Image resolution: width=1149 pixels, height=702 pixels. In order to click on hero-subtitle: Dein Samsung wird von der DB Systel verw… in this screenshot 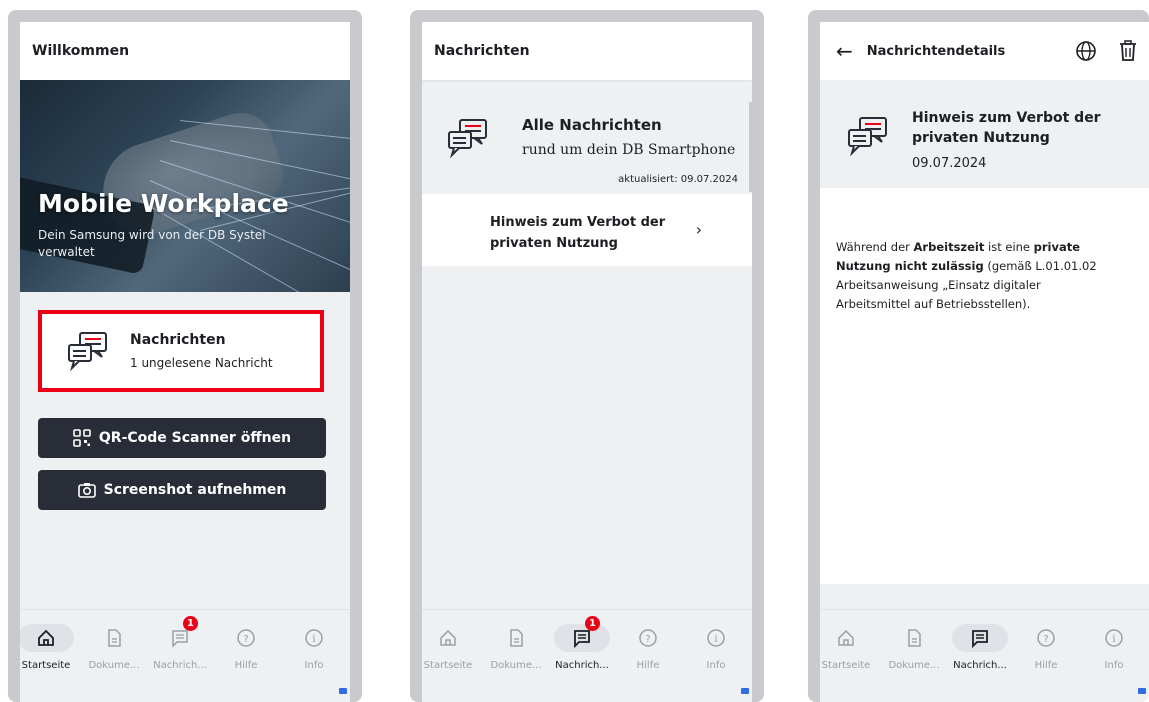, I will do `click(152, 243)`.